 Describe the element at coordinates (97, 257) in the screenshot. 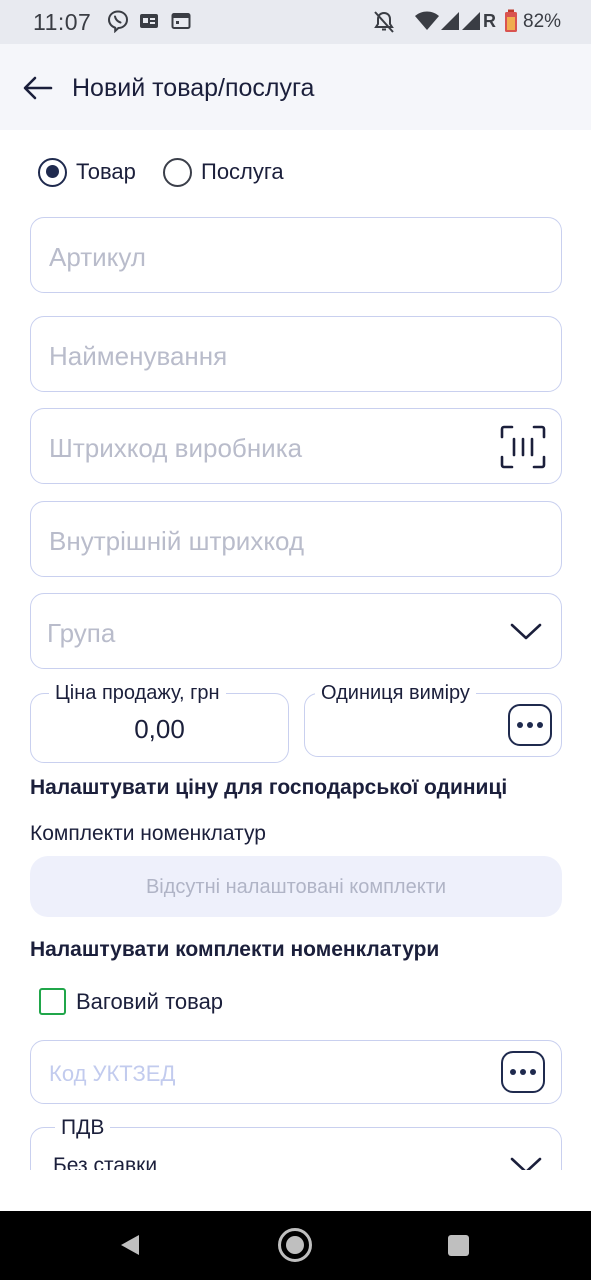

I see `article-placeholder: Артикул` at that location.